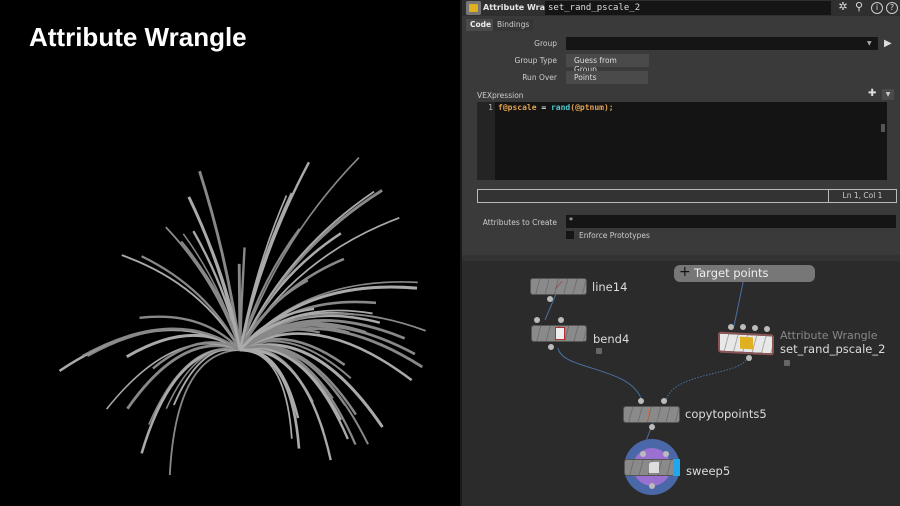 The width and height of the screenshot is (900, 506). What do you see at coordinates (833, 349) in the screenshot?
I see `node-label: set_rand_pscale_2` at bounding box center [833, 349].